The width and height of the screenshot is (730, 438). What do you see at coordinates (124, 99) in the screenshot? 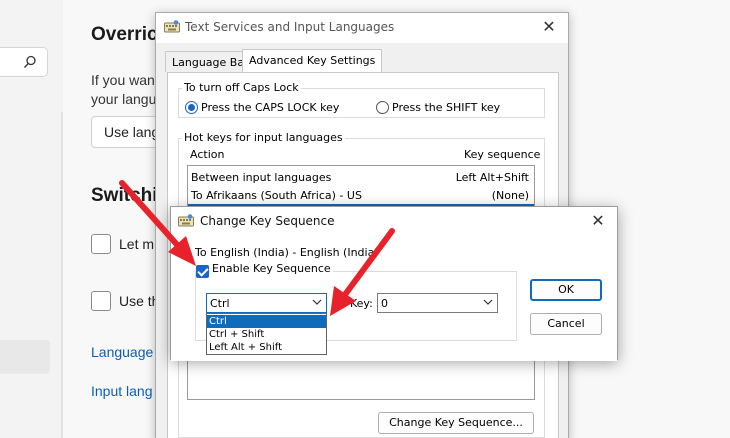
I see `description-line: your langu` at bounding box center [124, 99].